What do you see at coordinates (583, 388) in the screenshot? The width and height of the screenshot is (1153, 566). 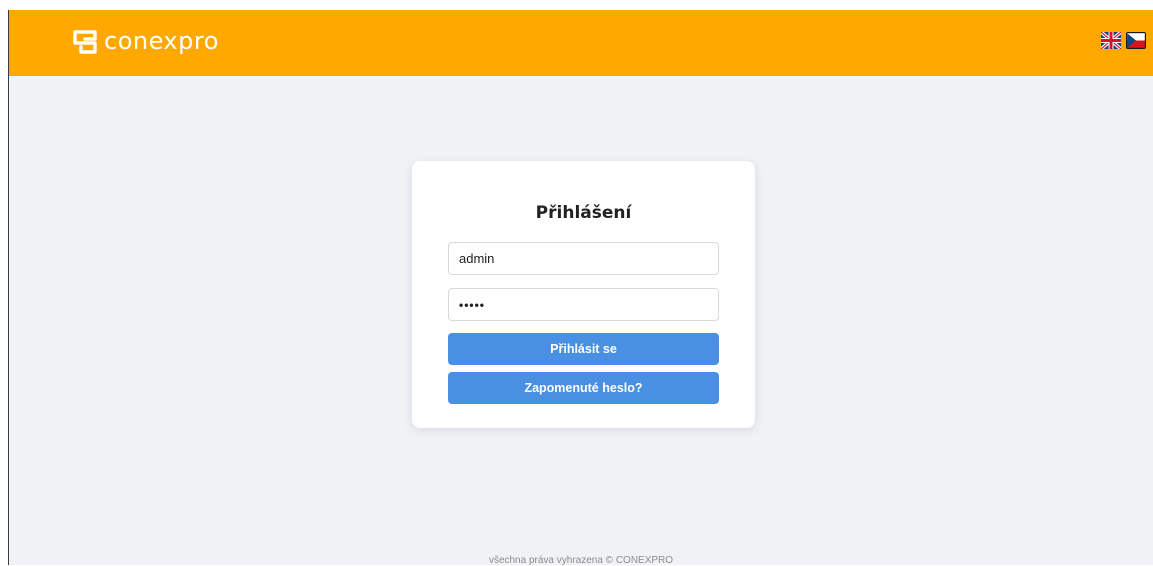 I see `forgot-password-button: Zapomenuté heslo?` at bounding box center [583, 388].